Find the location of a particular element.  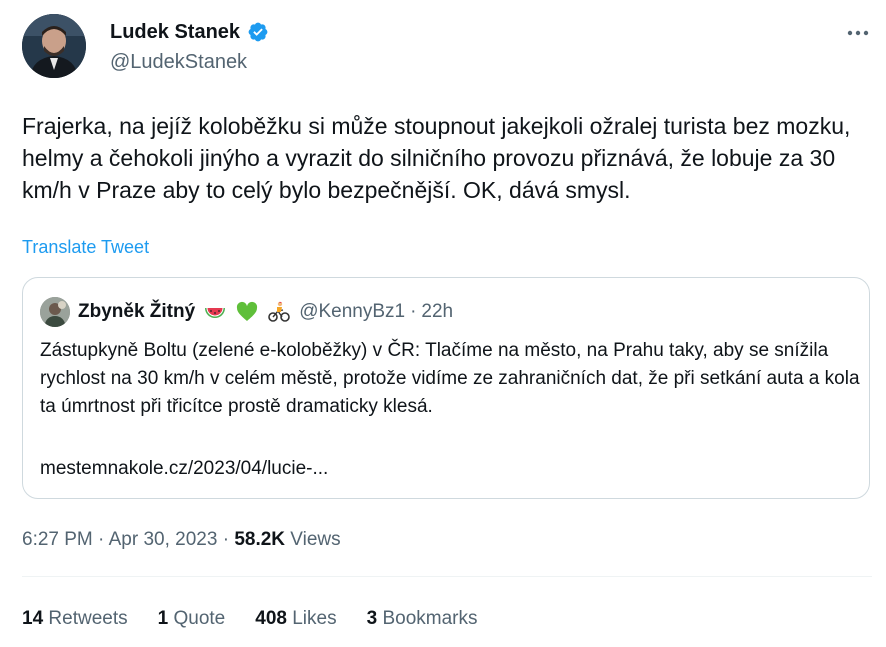

translate-tweet-link: Translate Tweet is located at coordinates (85, 247).